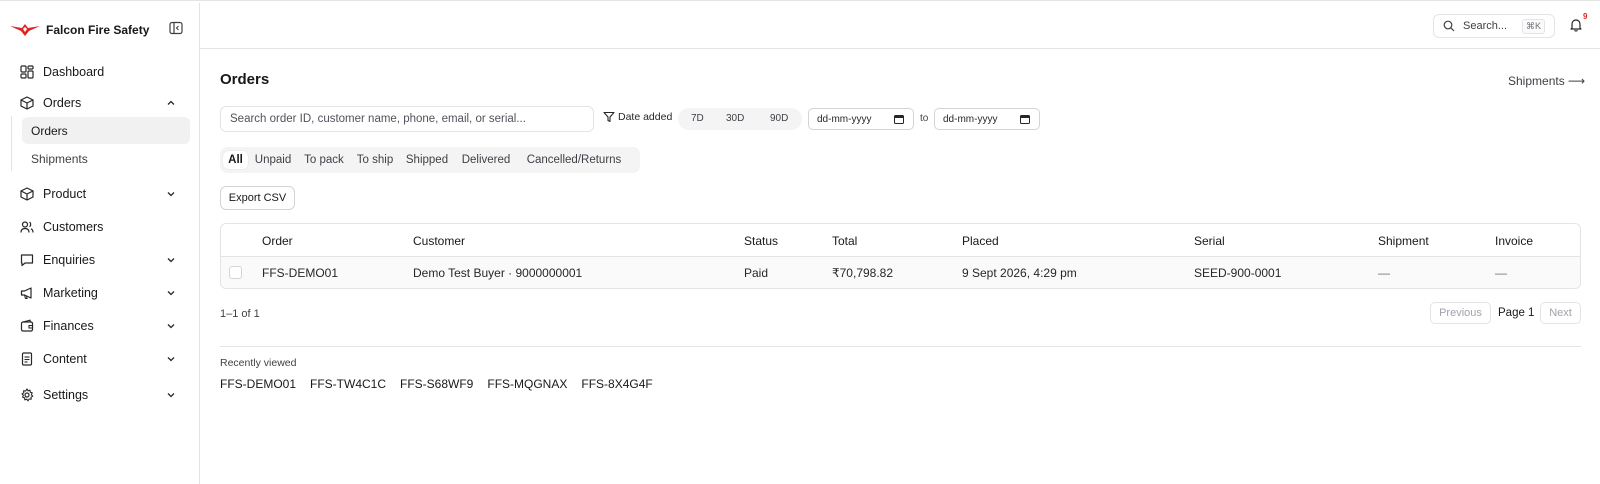 Image resolution: width=1600 pixels, height=484 pixels. I want to click on recently-viewed-item: FFS-DEMO01, so click(258, 384).